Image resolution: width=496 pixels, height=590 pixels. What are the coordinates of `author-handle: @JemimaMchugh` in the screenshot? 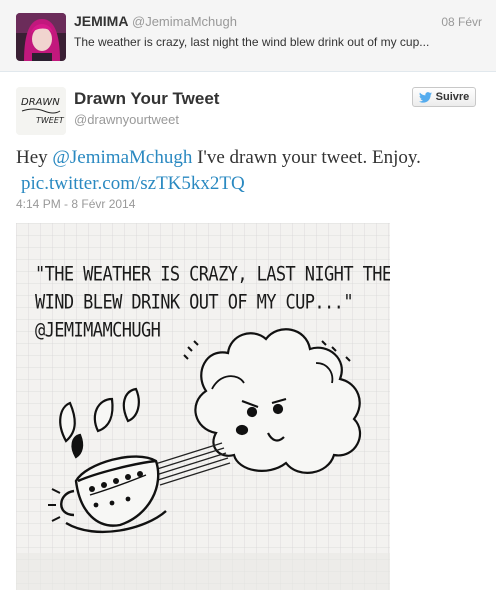 It's located at (184, 21).